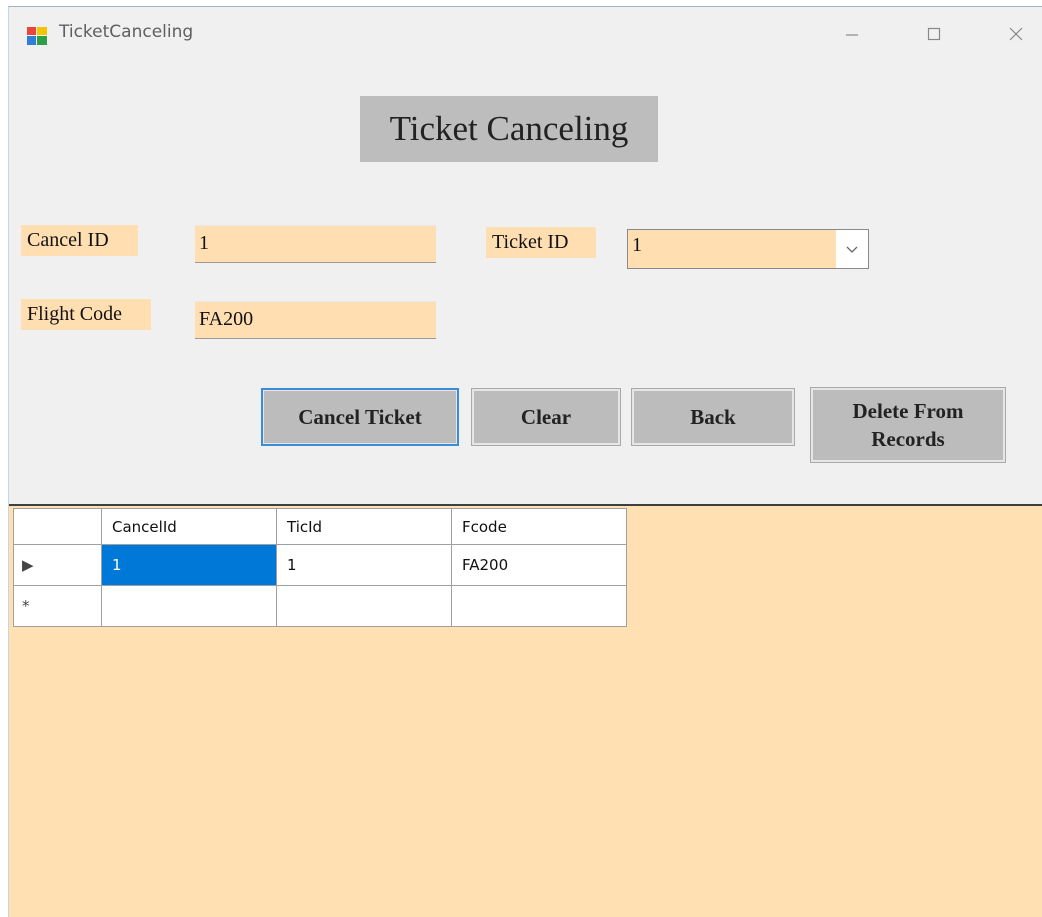 The image size is (1042, 917). Describe the element at coordinates (126, 32) in the screenshot. I see `window-title: TicketCanceling` at that location.